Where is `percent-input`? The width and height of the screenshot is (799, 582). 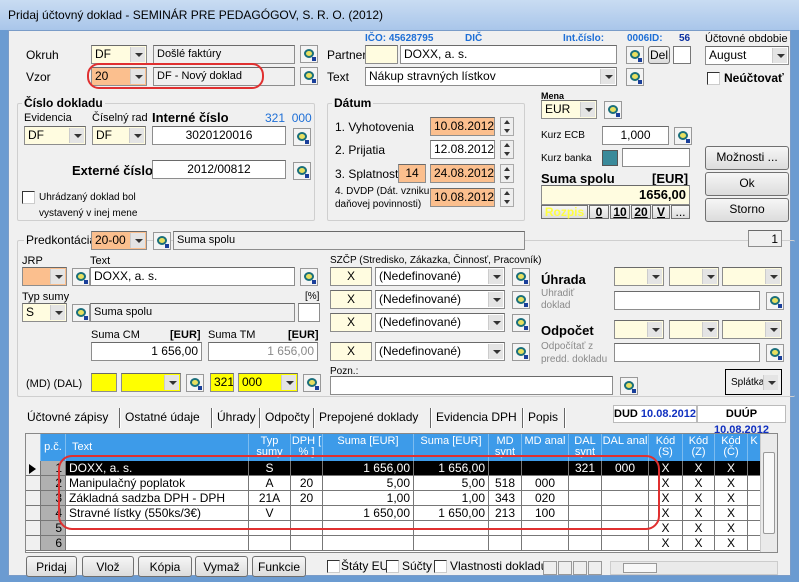 percent-input is located at coordinates (309, 312).